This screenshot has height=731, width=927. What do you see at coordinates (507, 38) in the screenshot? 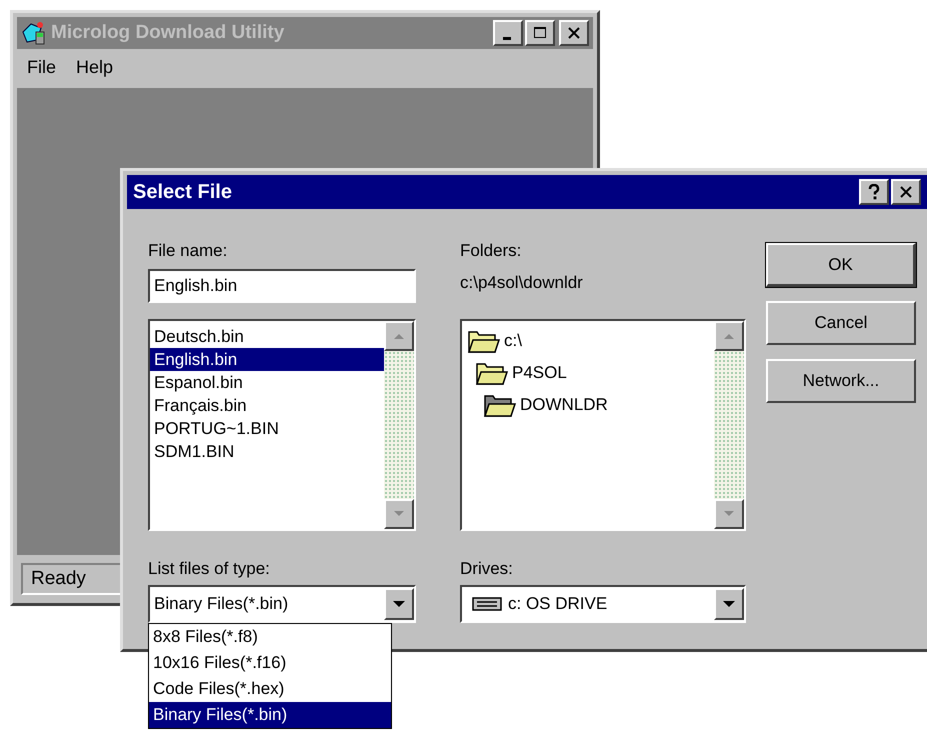
I see `minimize-icon` at bounding box center [507, 38].